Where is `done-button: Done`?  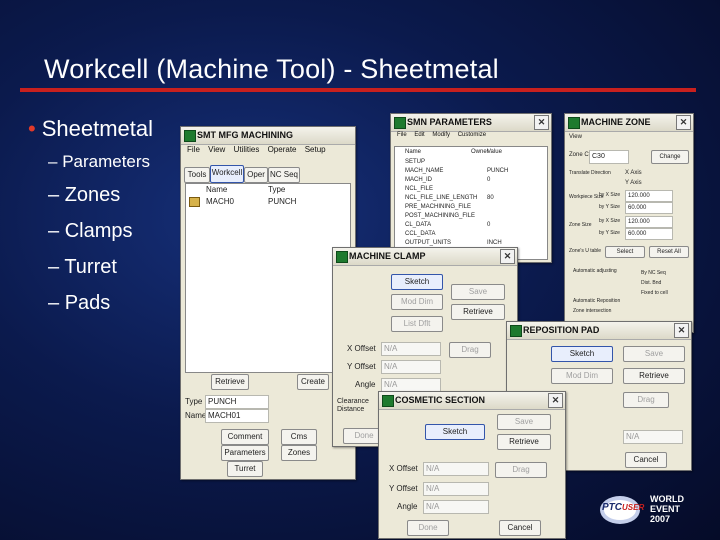
done-button: Done is located at coordinates (428, 528).